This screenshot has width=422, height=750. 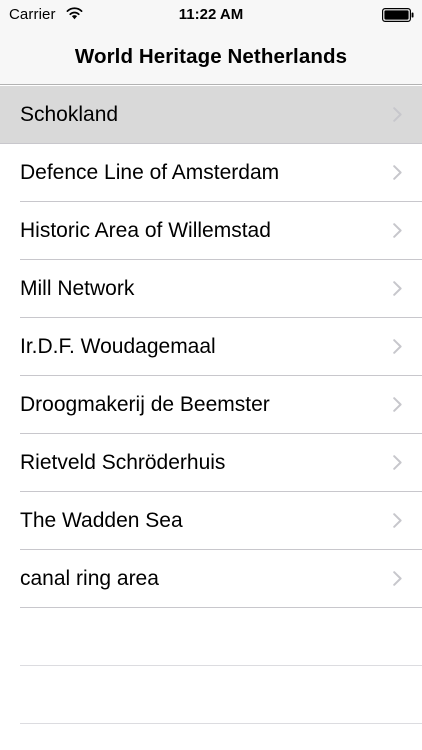 I want to click on battery-icon, so click(x=398, y=15).